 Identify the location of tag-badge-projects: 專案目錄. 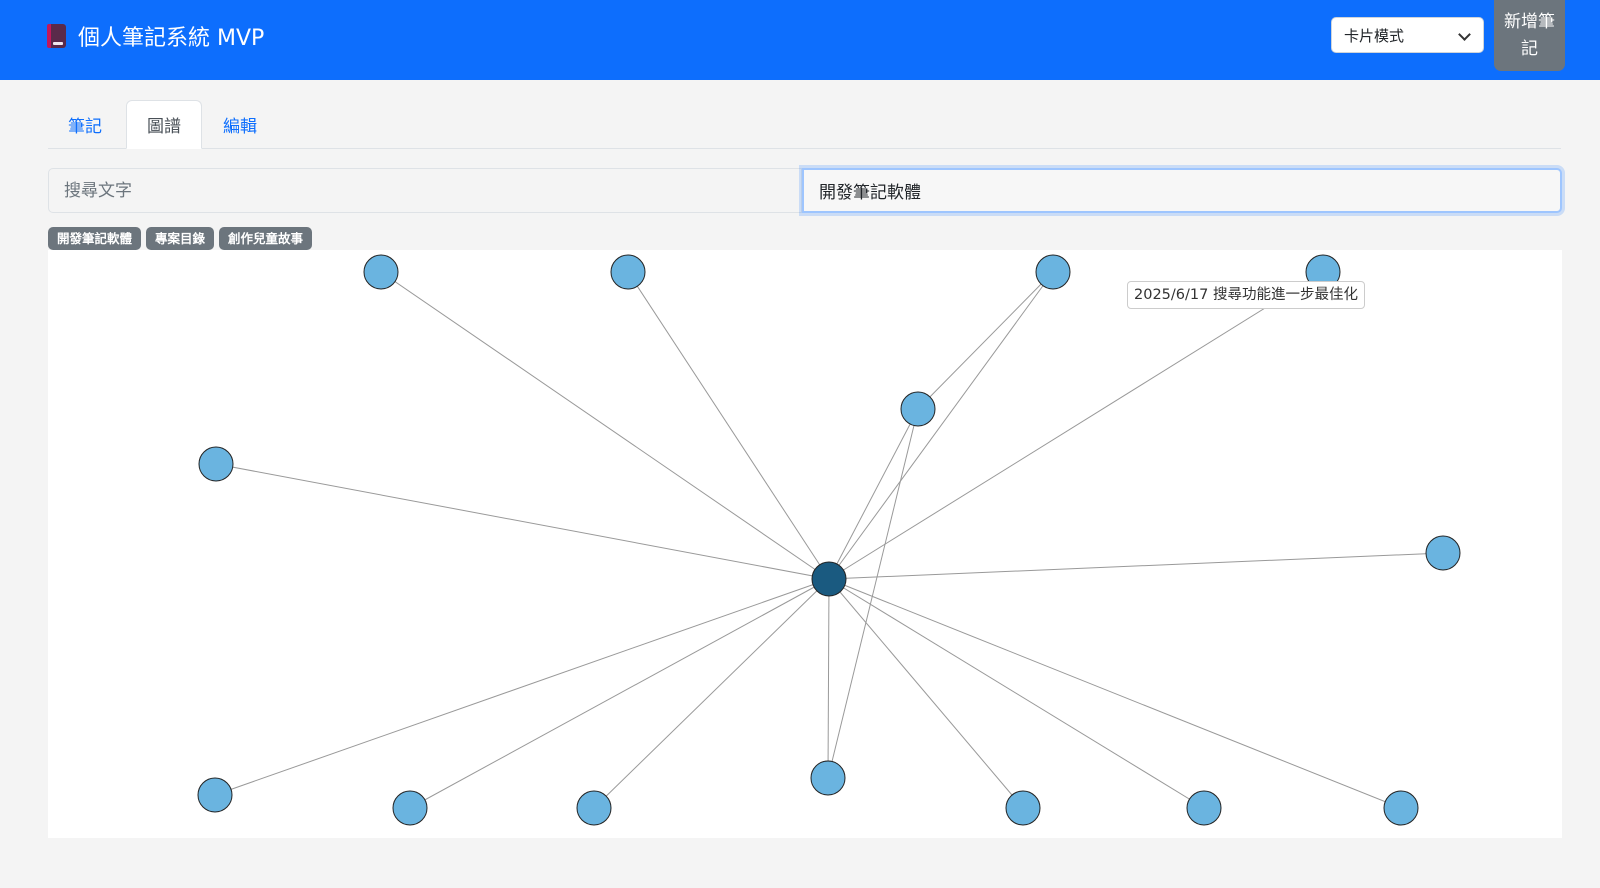
(180, 238).